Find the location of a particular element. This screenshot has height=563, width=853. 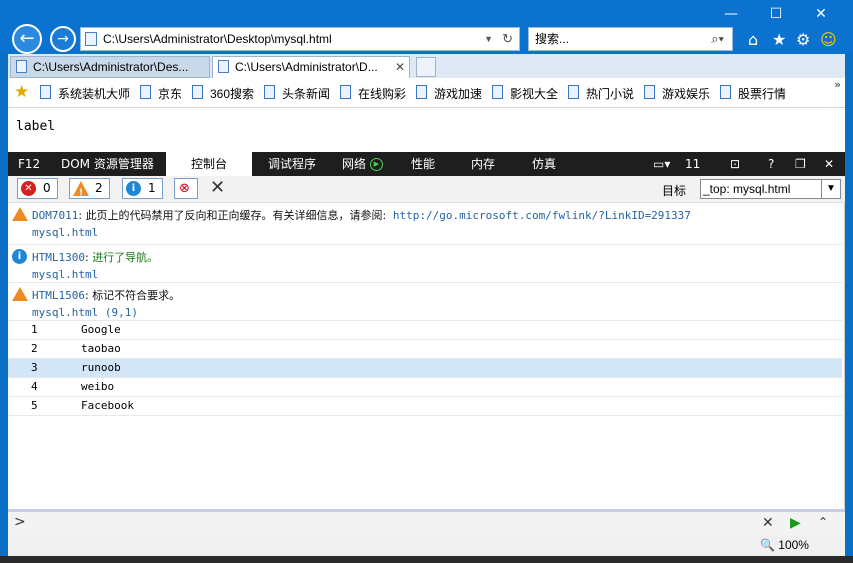

refresh-icon: ↻ is located at coordinates (507, 39).